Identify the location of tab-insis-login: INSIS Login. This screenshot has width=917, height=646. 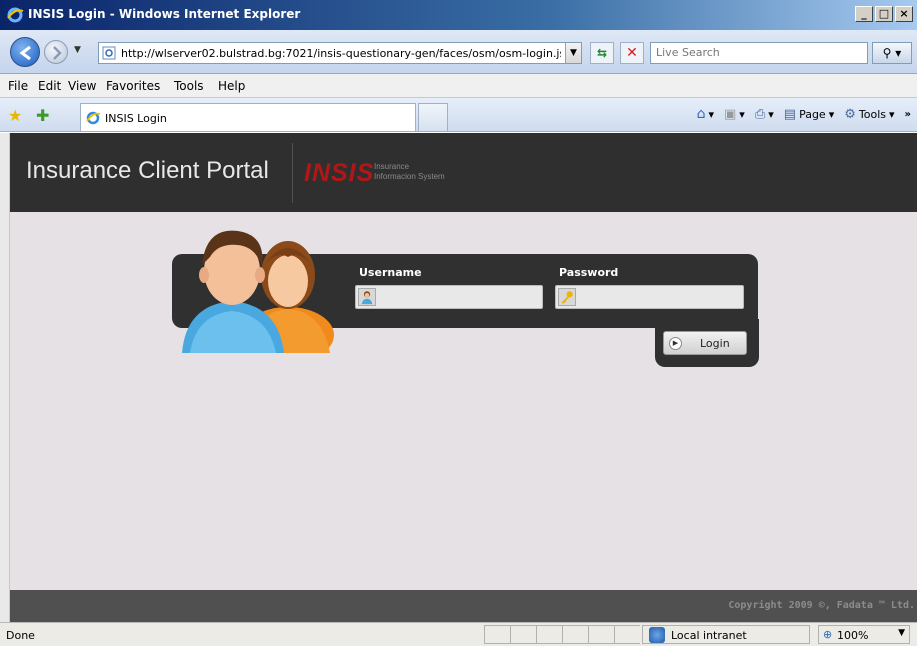
(248, 117).